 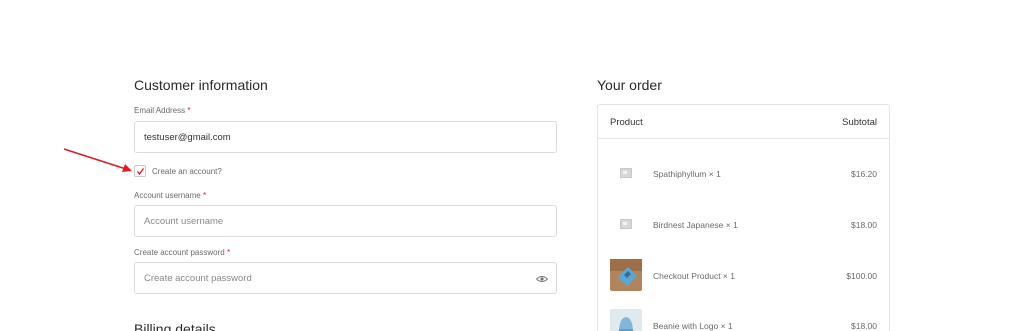 I want to click on password-label: Create account password *, so click(x=182, y=252).